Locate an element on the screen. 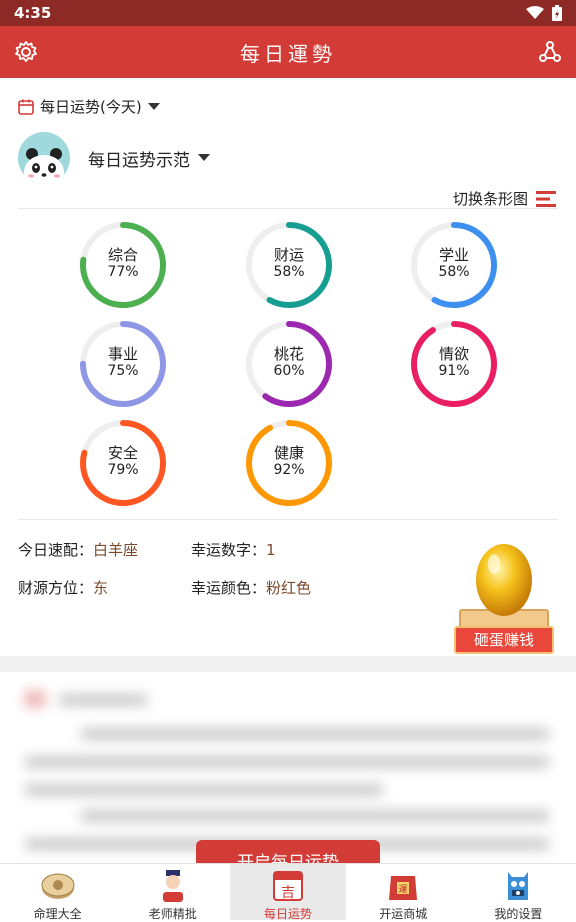 Image resolution: width=576 pixels, height=922 pixels. ring-value: 79% is located at coordinates (123, 470).